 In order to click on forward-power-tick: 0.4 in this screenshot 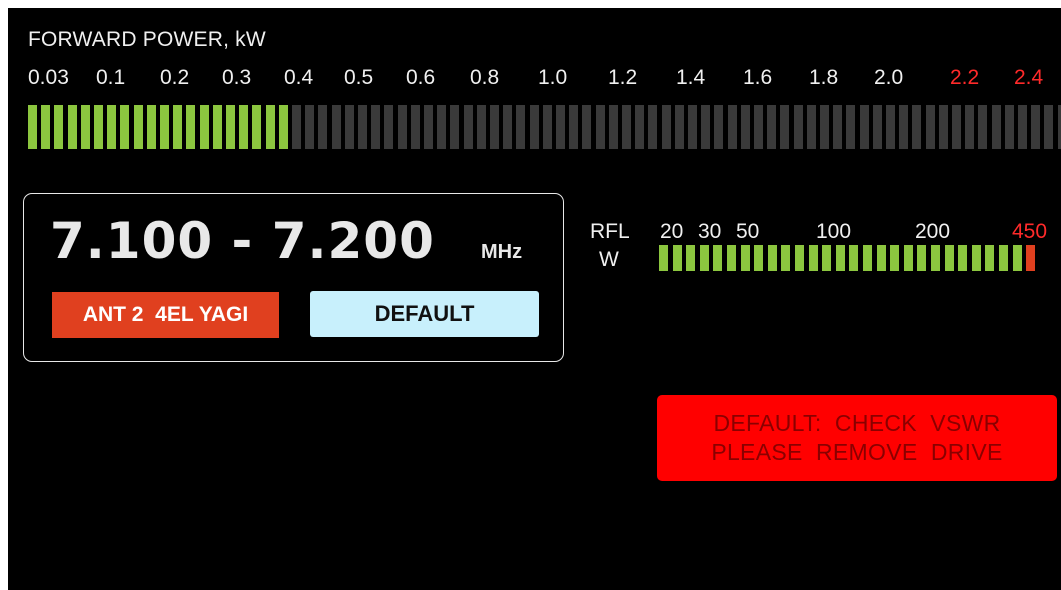, I will do `click(299, 77)`.